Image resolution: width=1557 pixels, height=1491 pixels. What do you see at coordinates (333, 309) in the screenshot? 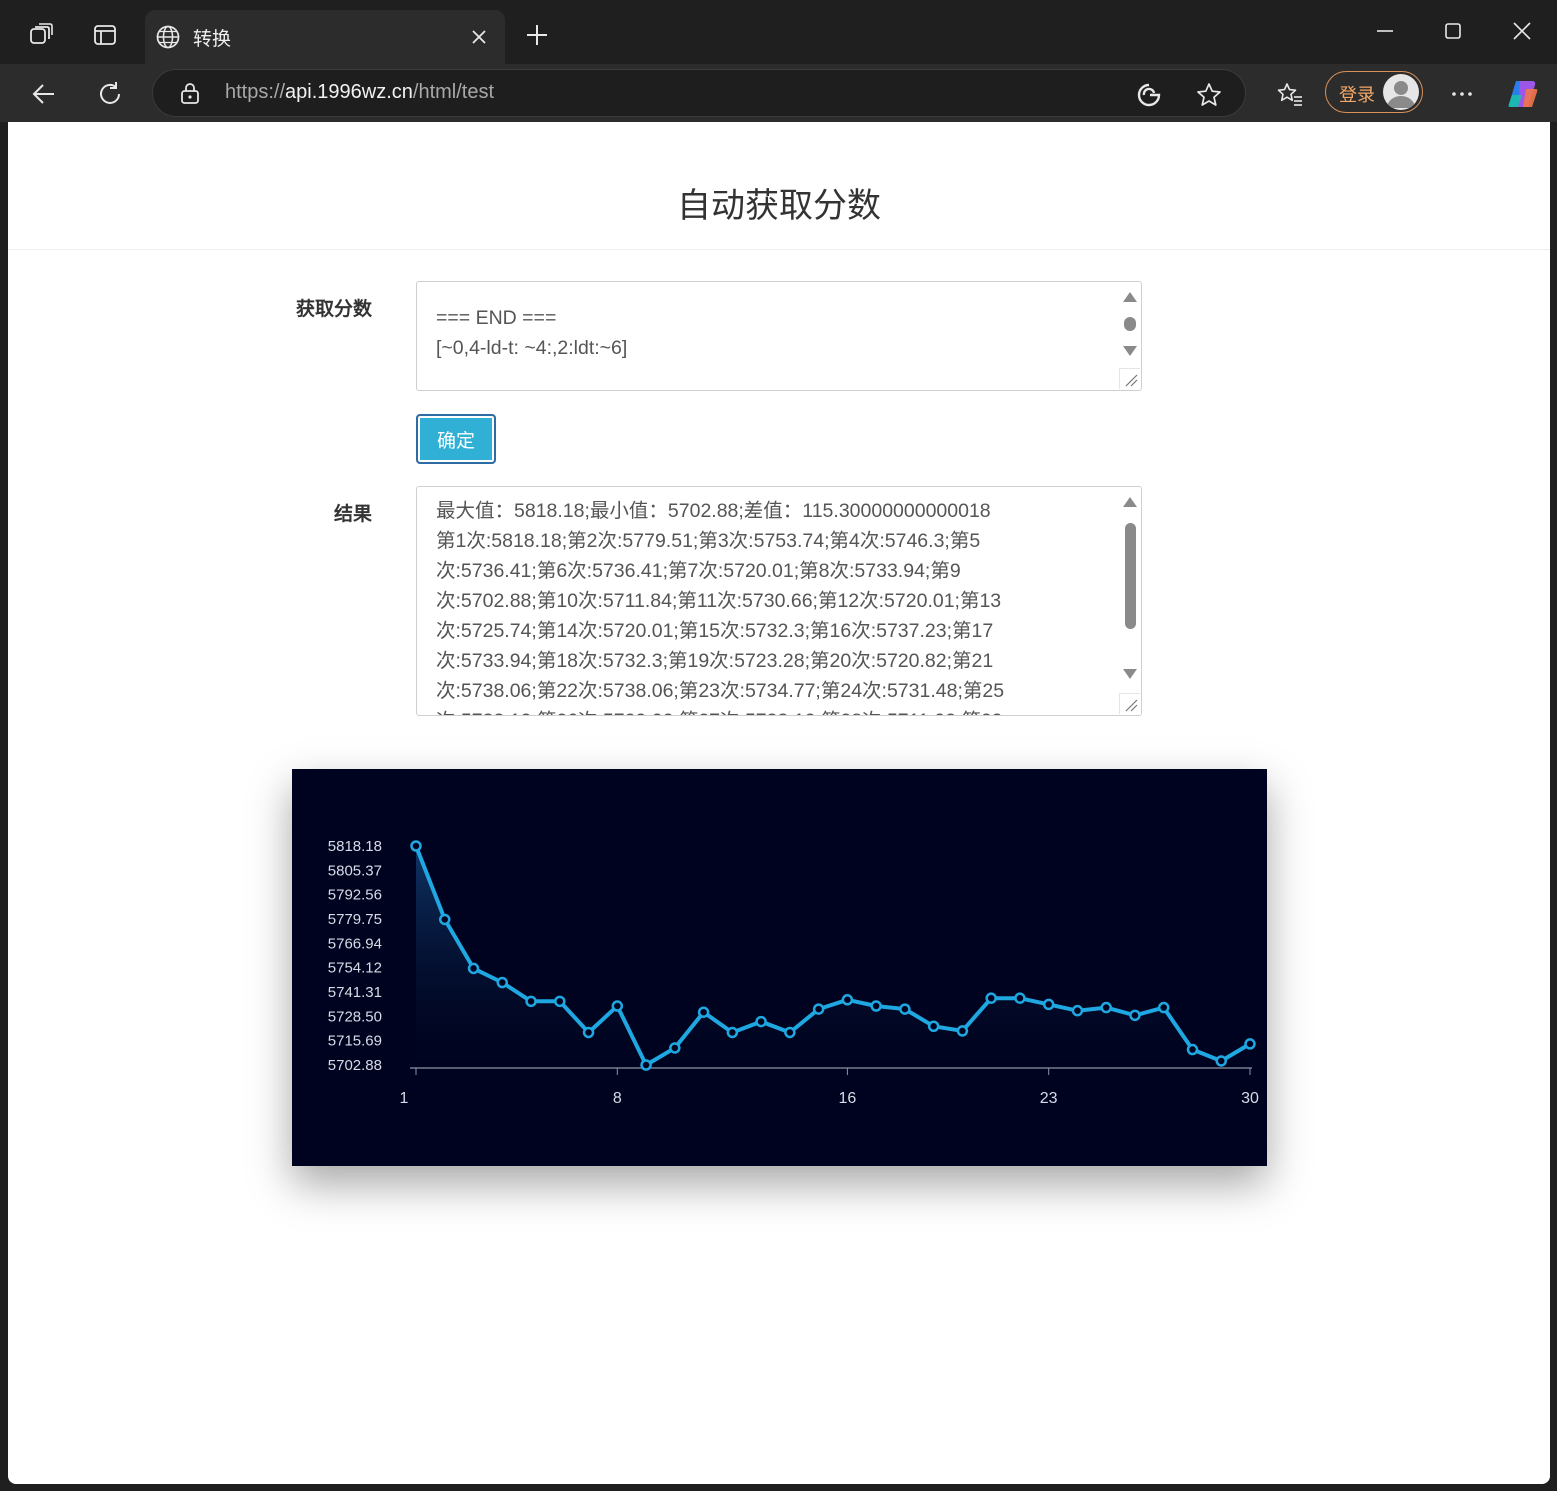
I see `input-label: 获取分数` at bounding box center [333, 309].